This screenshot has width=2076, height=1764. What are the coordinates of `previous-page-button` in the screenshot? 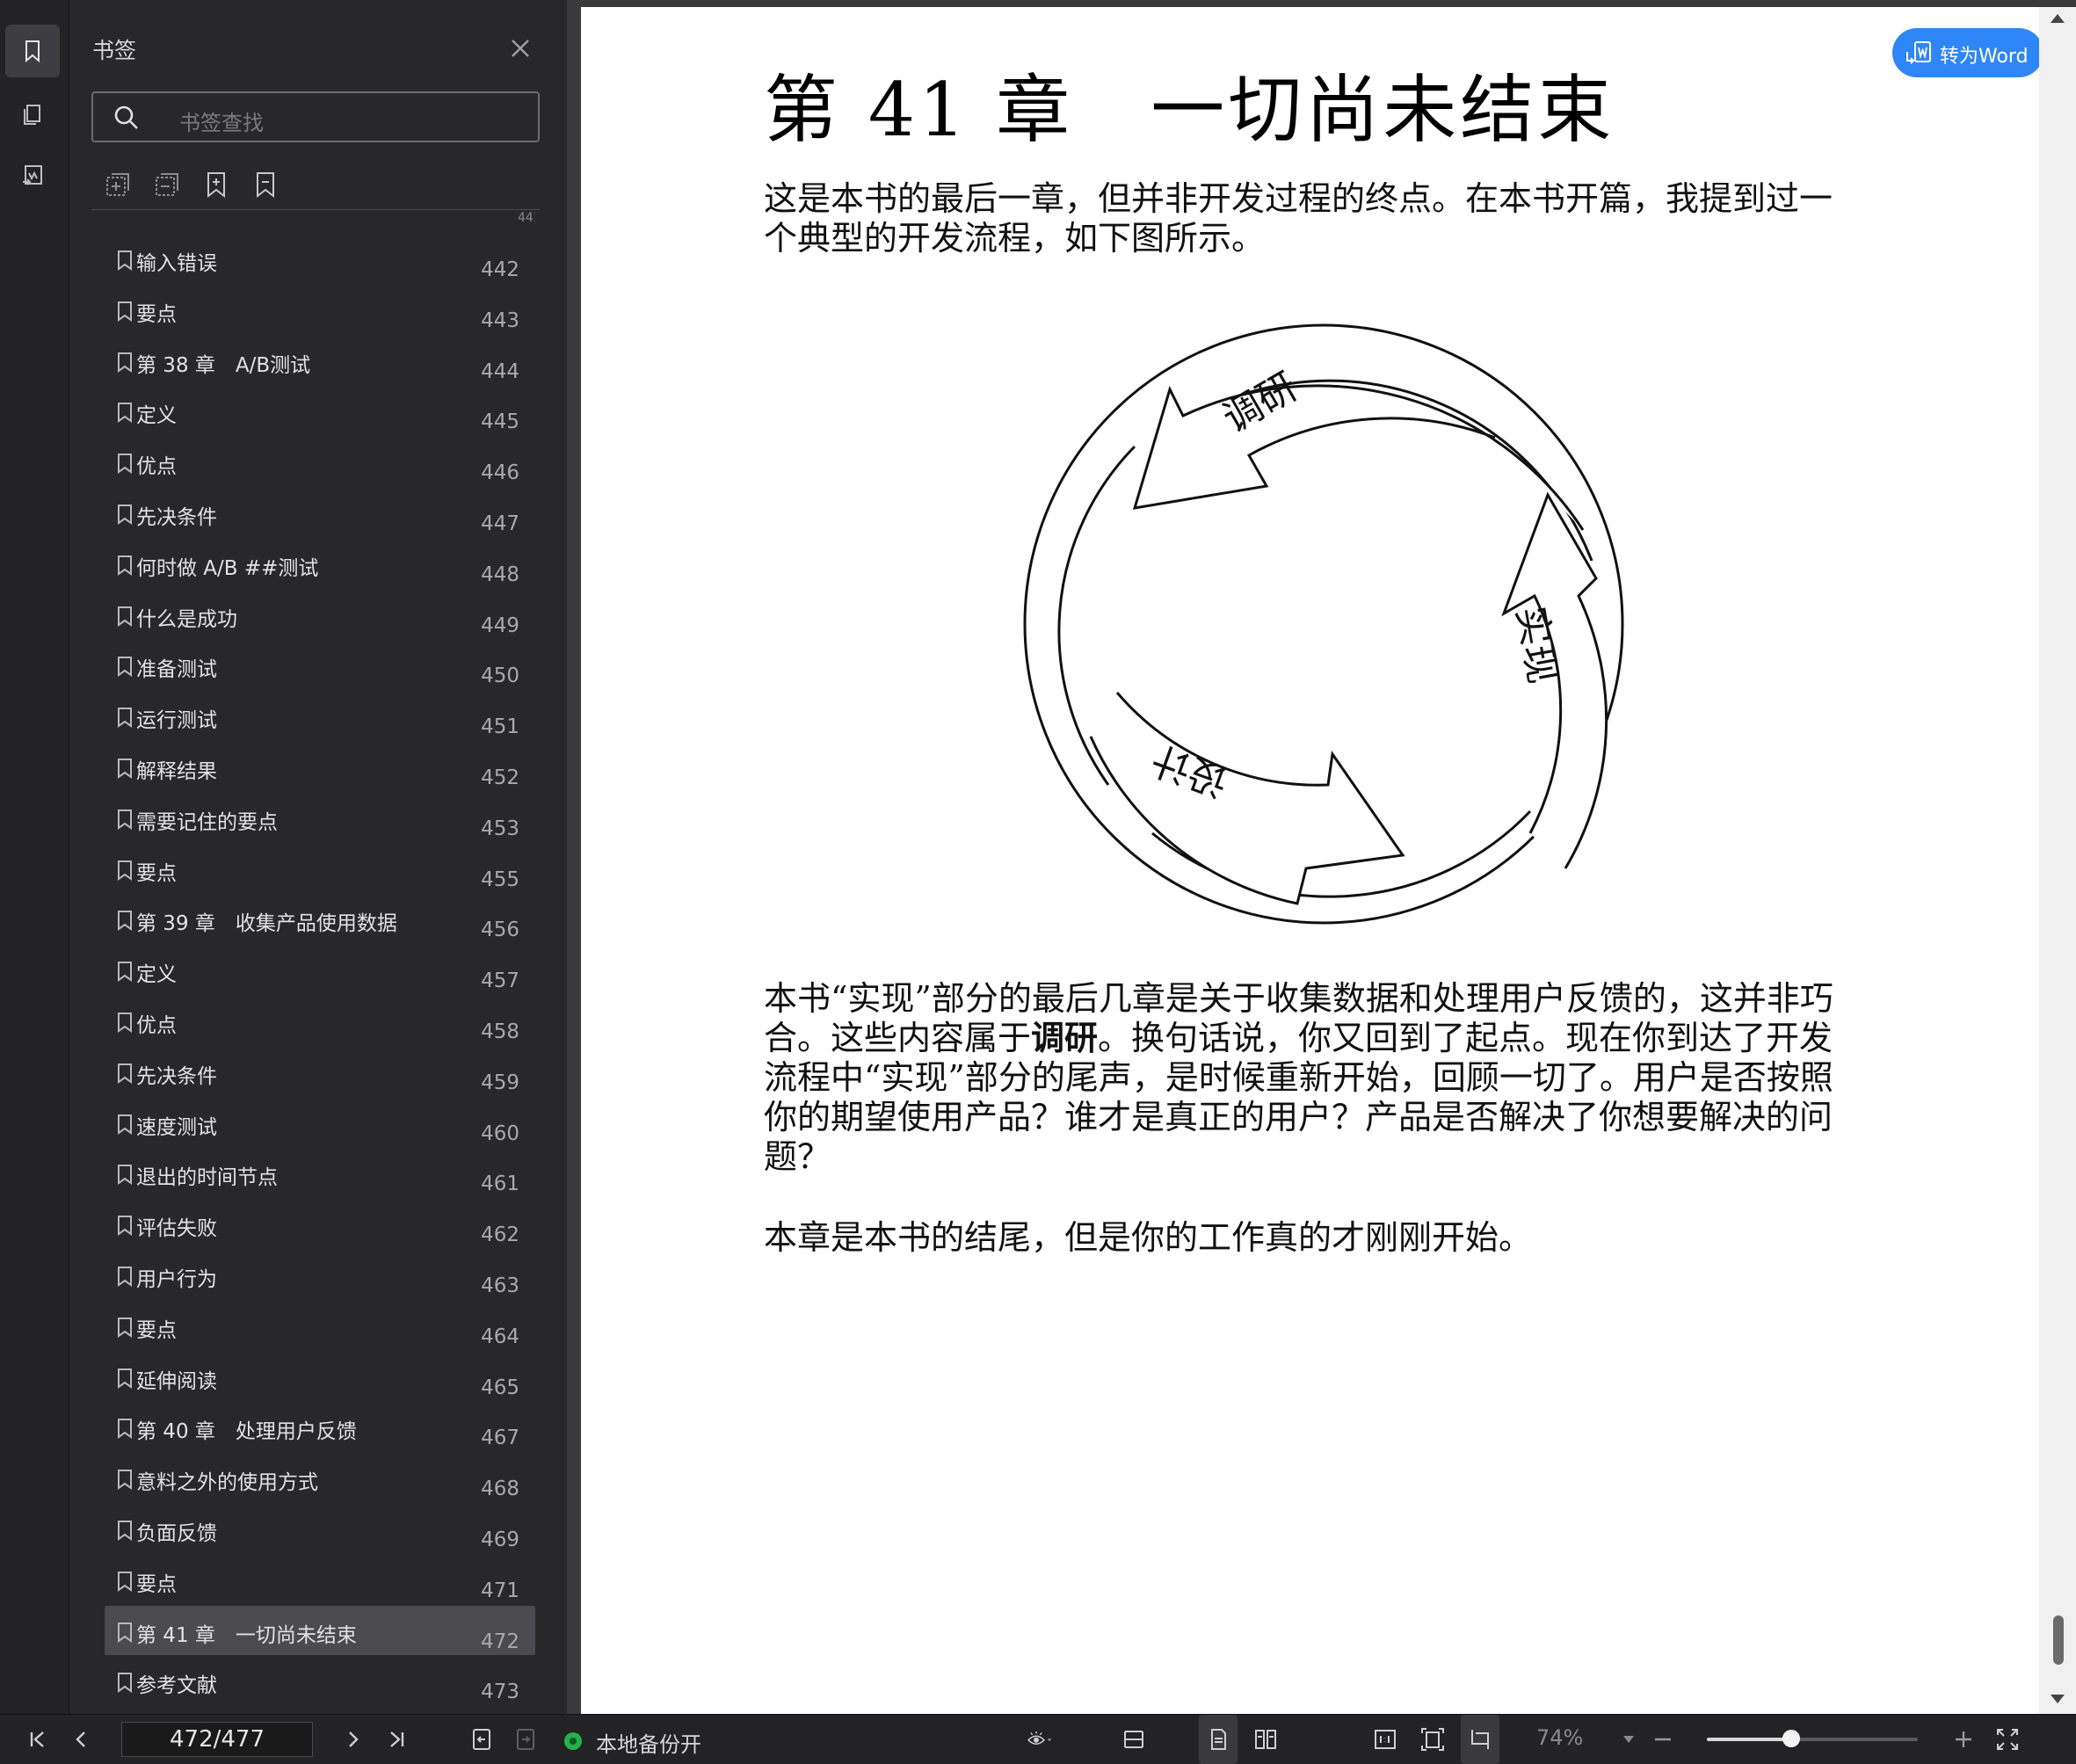 It's located at (80, 1739).